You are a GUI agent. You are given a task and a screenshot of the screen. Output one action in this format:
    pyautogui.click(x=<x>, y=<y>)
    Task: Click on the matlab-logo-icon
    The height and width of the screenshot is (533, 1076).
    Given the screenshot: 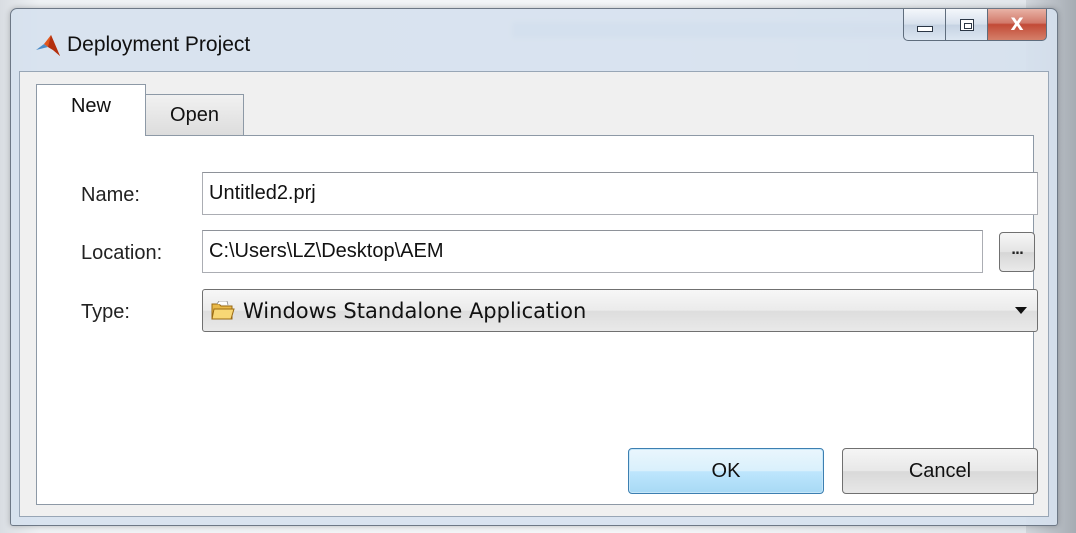 What is the action you would take?
    pyautogui.click(x=48, y=45)
    